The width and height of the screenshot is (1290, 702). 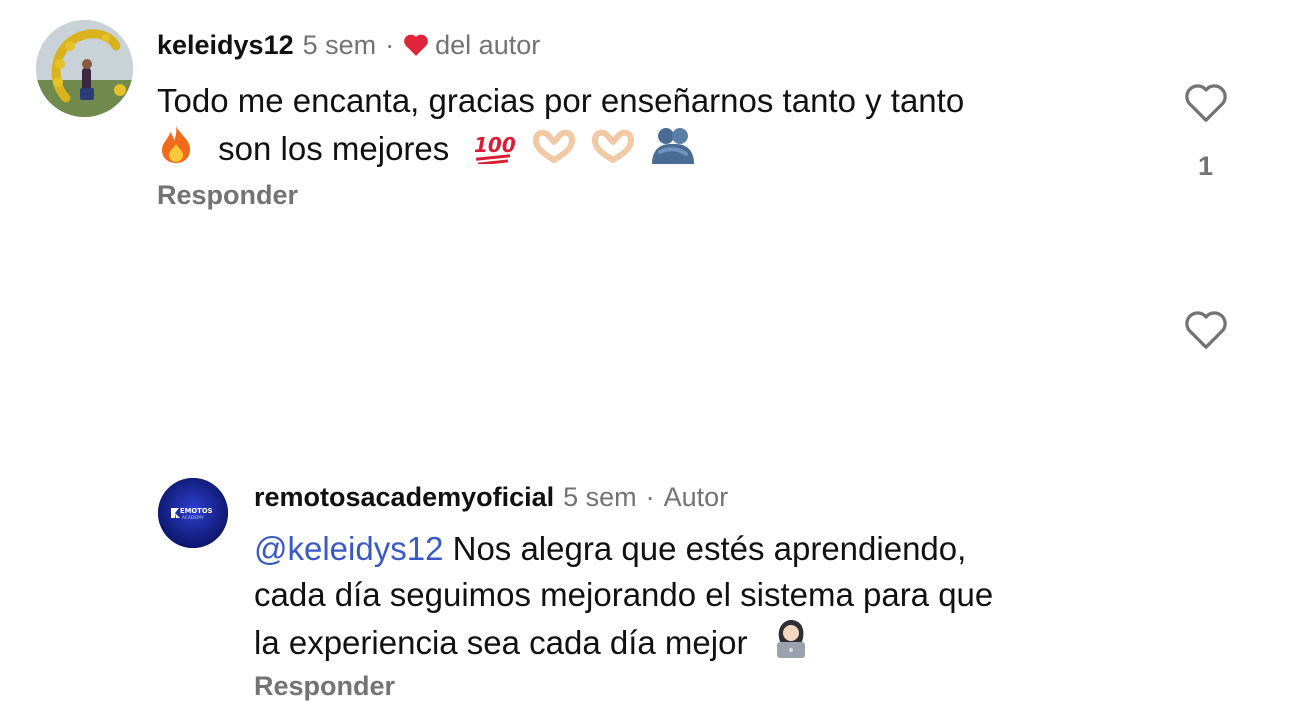 What do you see at coordinates (501, 642) in the screenshot?
I see `comment-text-segment: la experiencia sea cada día mejor` at bounding box center [501, 642].